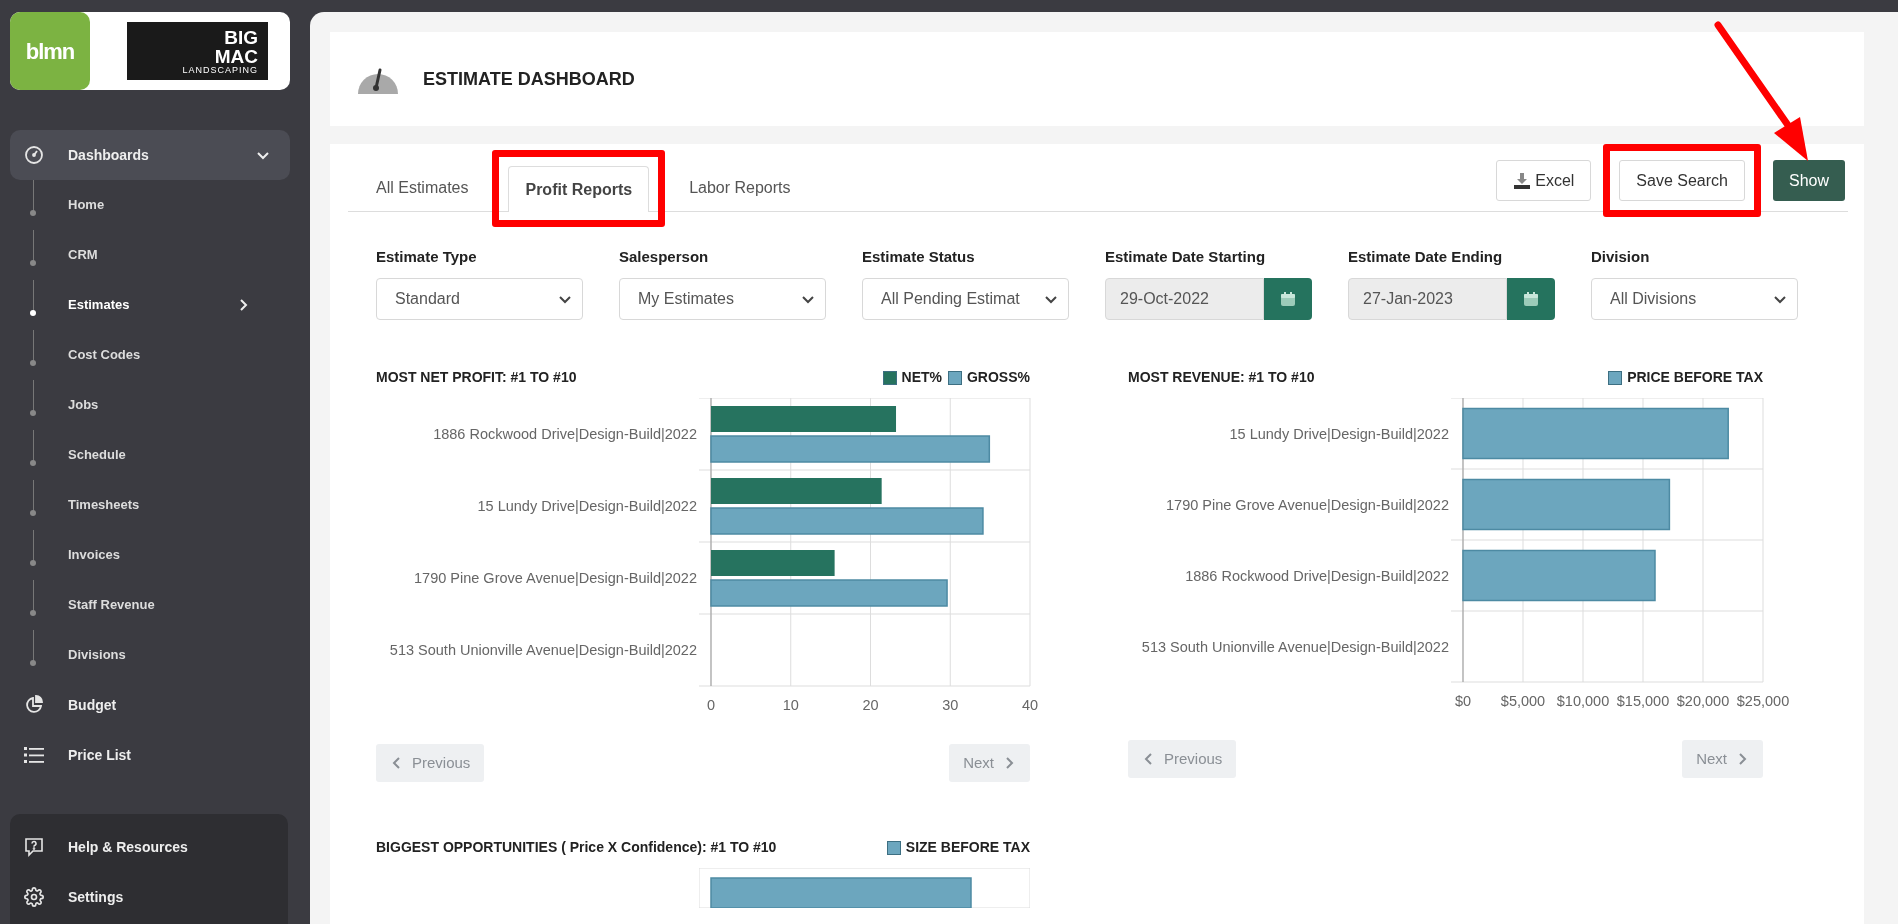  What do you see at coordinates (150, 255) in the screenshot?
I see `nav-subitem: CRM` at bounding box center [150, 255].